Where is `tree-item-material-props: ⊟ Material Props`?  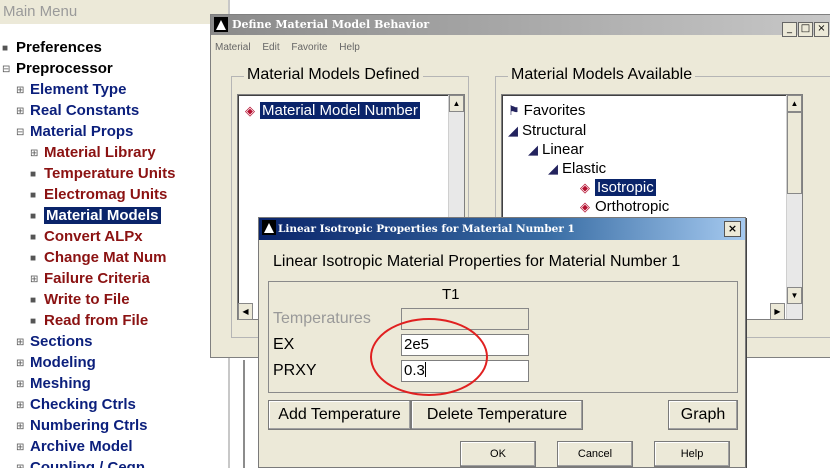
tree-item-material-props: ⊟ Material Props is located at coordinates (74, 131).